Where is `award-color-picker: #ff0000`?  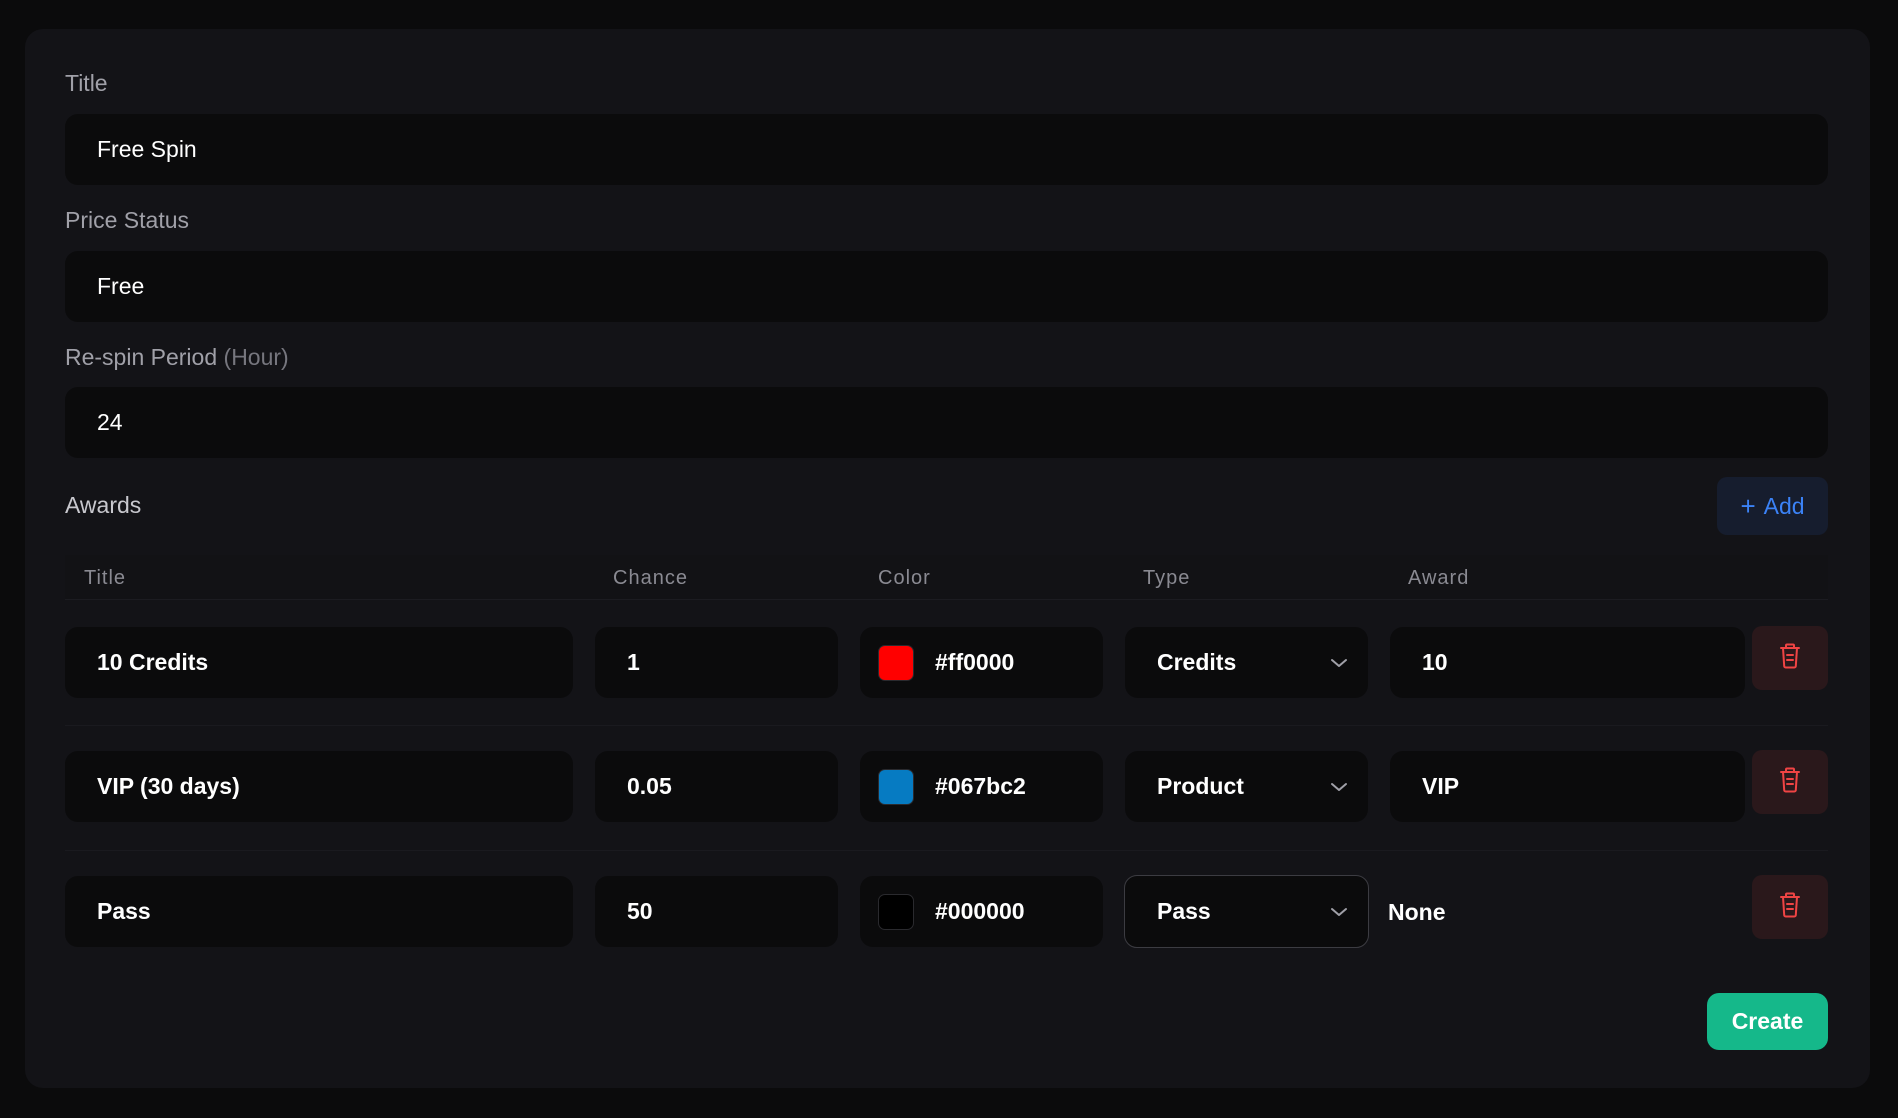
award-color-picker: #ff0000 is located at coordinates (981, 662).